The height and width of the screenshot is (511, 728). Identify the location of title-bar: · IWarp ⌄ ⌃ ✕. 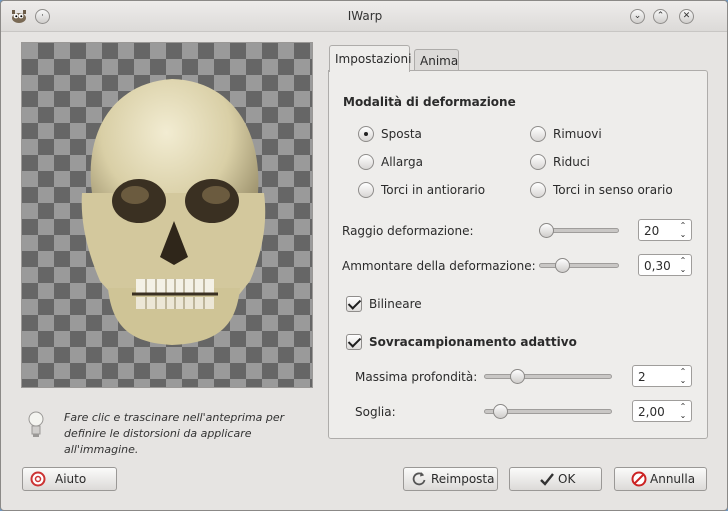
(364, 16).